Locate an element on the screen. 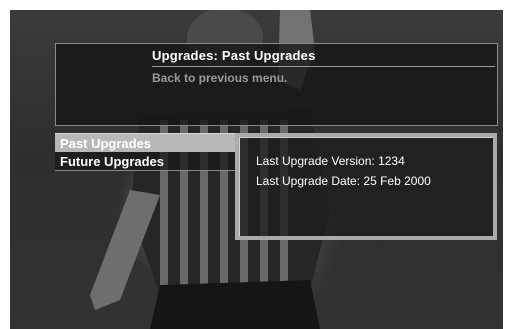 The width and height of the screenshot is (513, 329). menu-item-past-upgrades: Past Upgrades is located at coordinates (147, 142).